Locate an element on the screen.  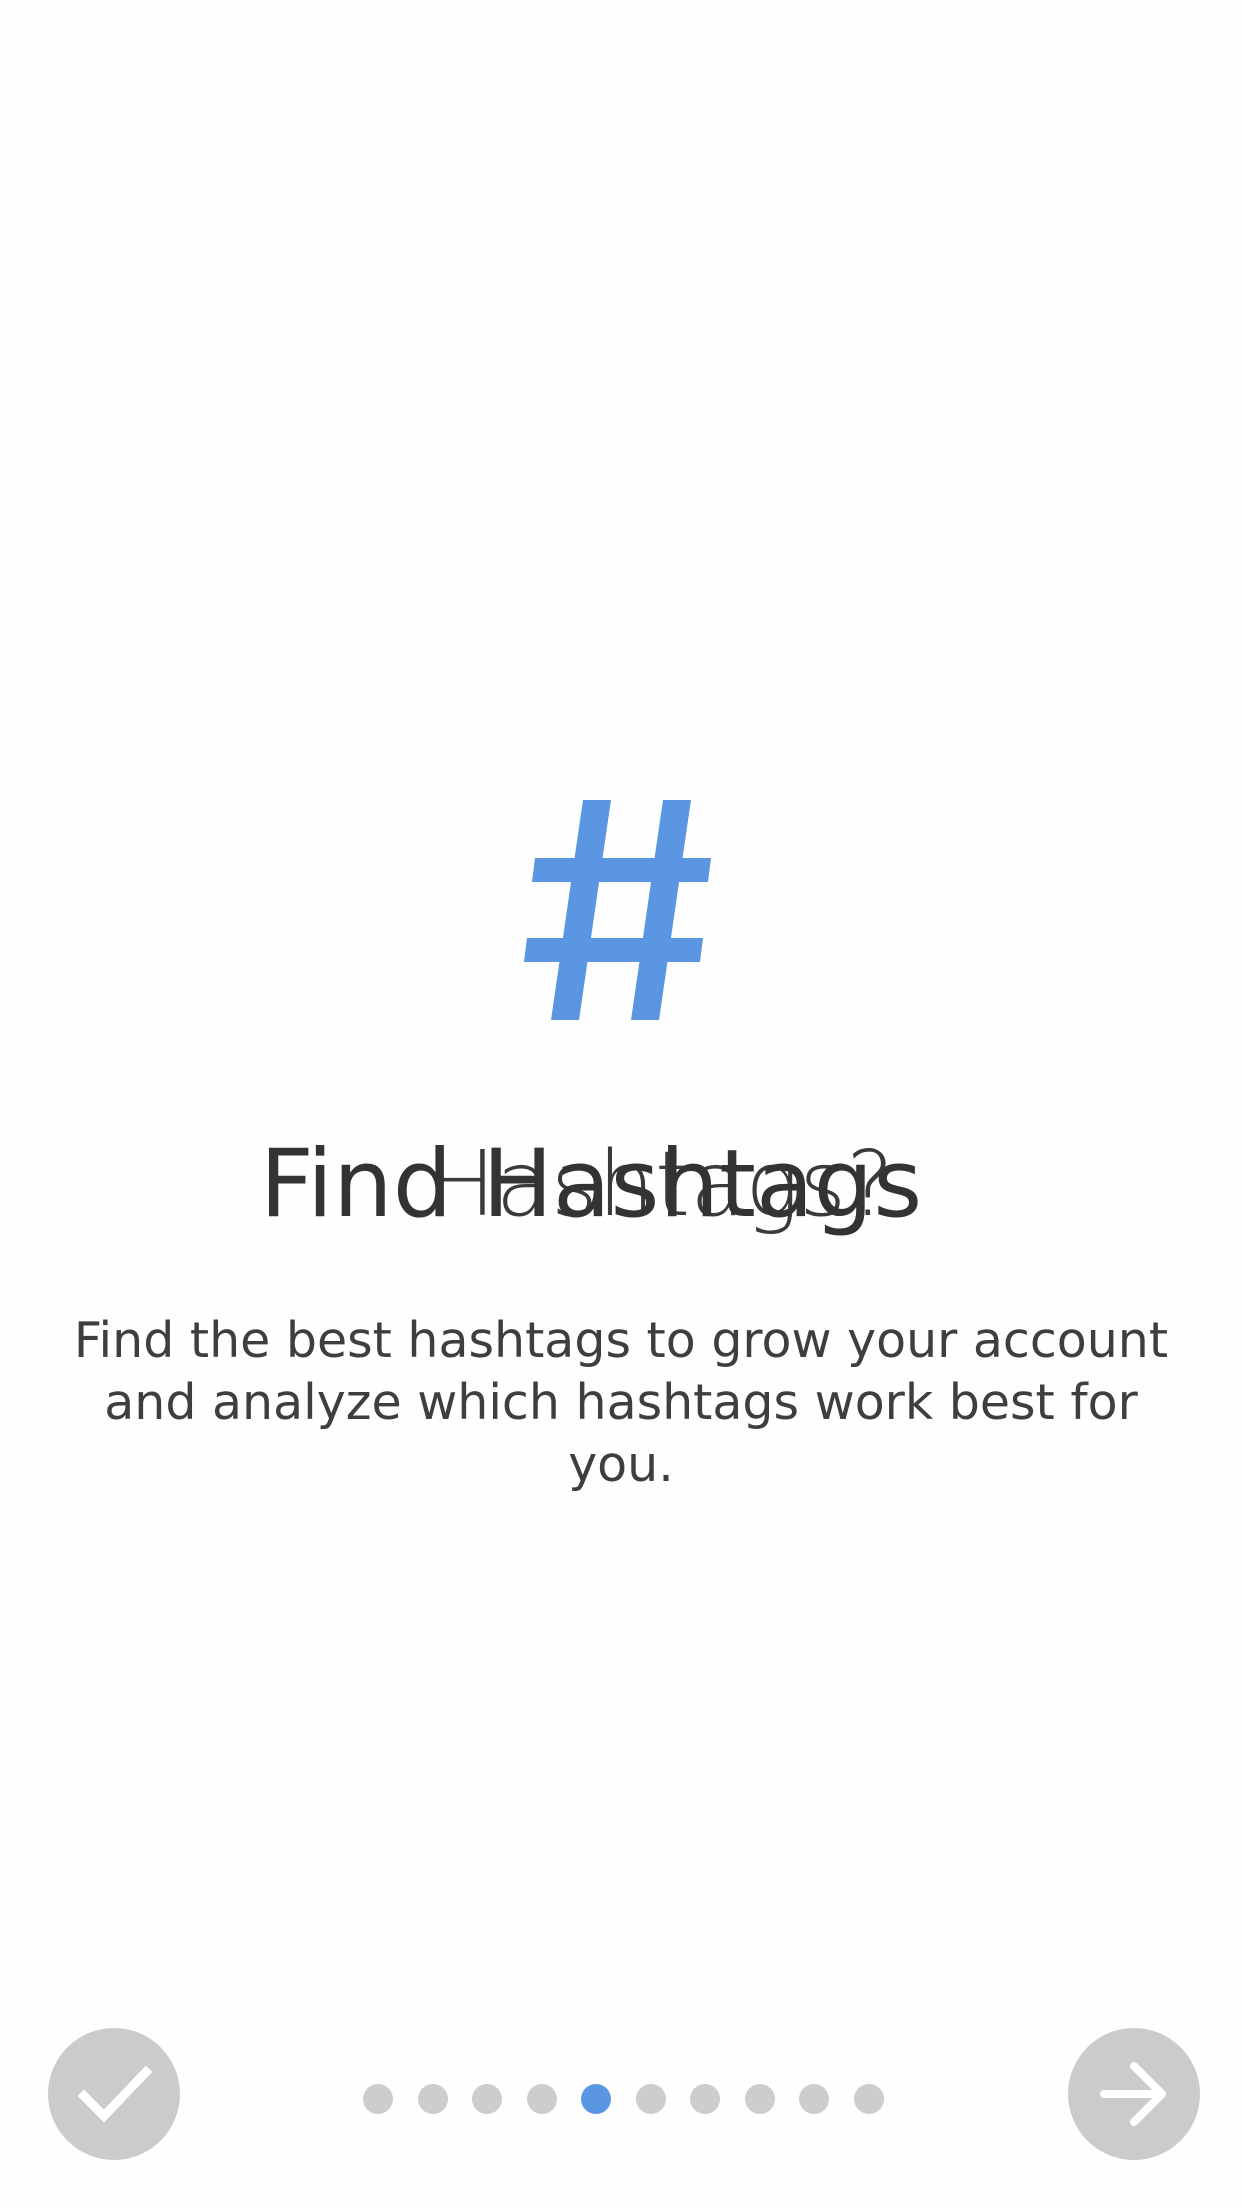
checkmark-icon is located at coordinates (115, 2094).